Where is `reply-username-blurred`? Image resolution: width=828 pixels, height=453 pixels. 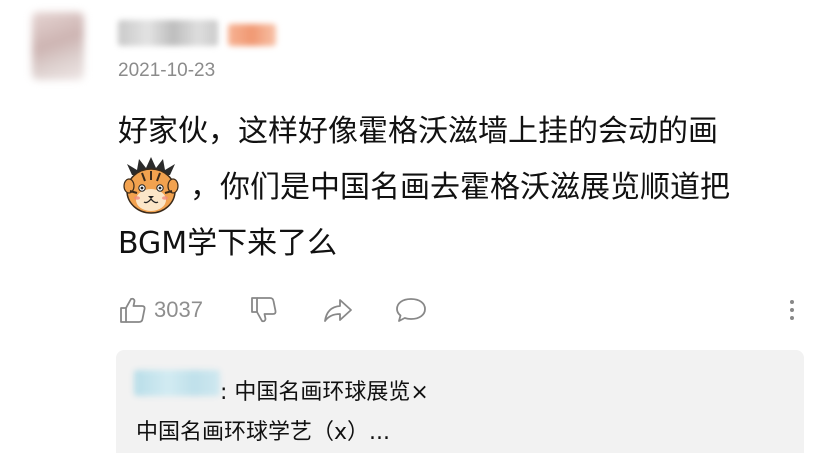
reply-username-blurred is located at coordinates (177, 383).